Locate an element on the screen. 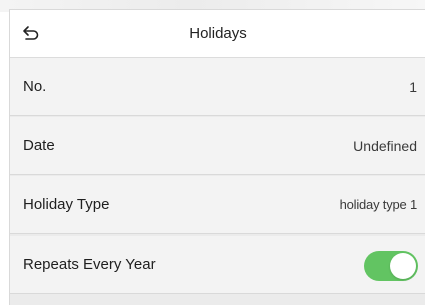  row-number-label: No. is located at coordinates (35, 86).